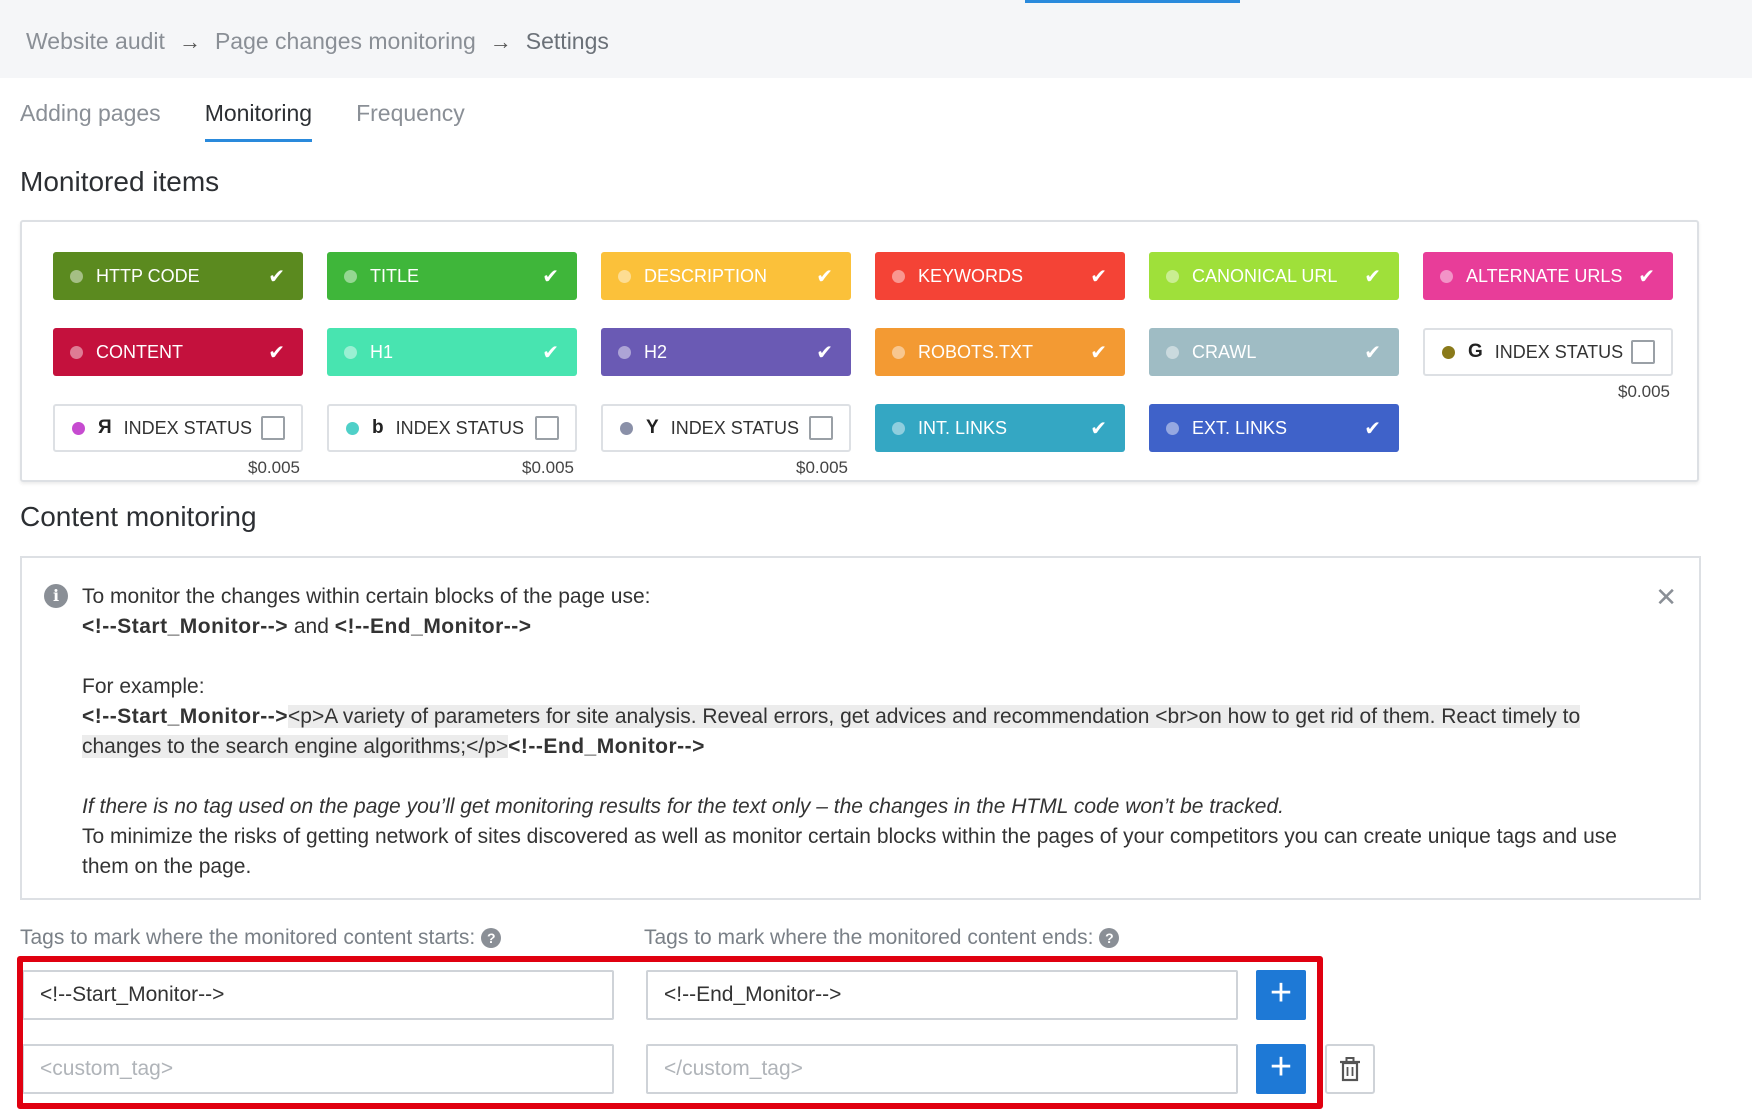 The width and height of the screenshot is (1752, 1118). Describe the element at coordinates (433, 626) in the screenshot. I see `end-tag-code: <!--End_Monitor-->` at that location.